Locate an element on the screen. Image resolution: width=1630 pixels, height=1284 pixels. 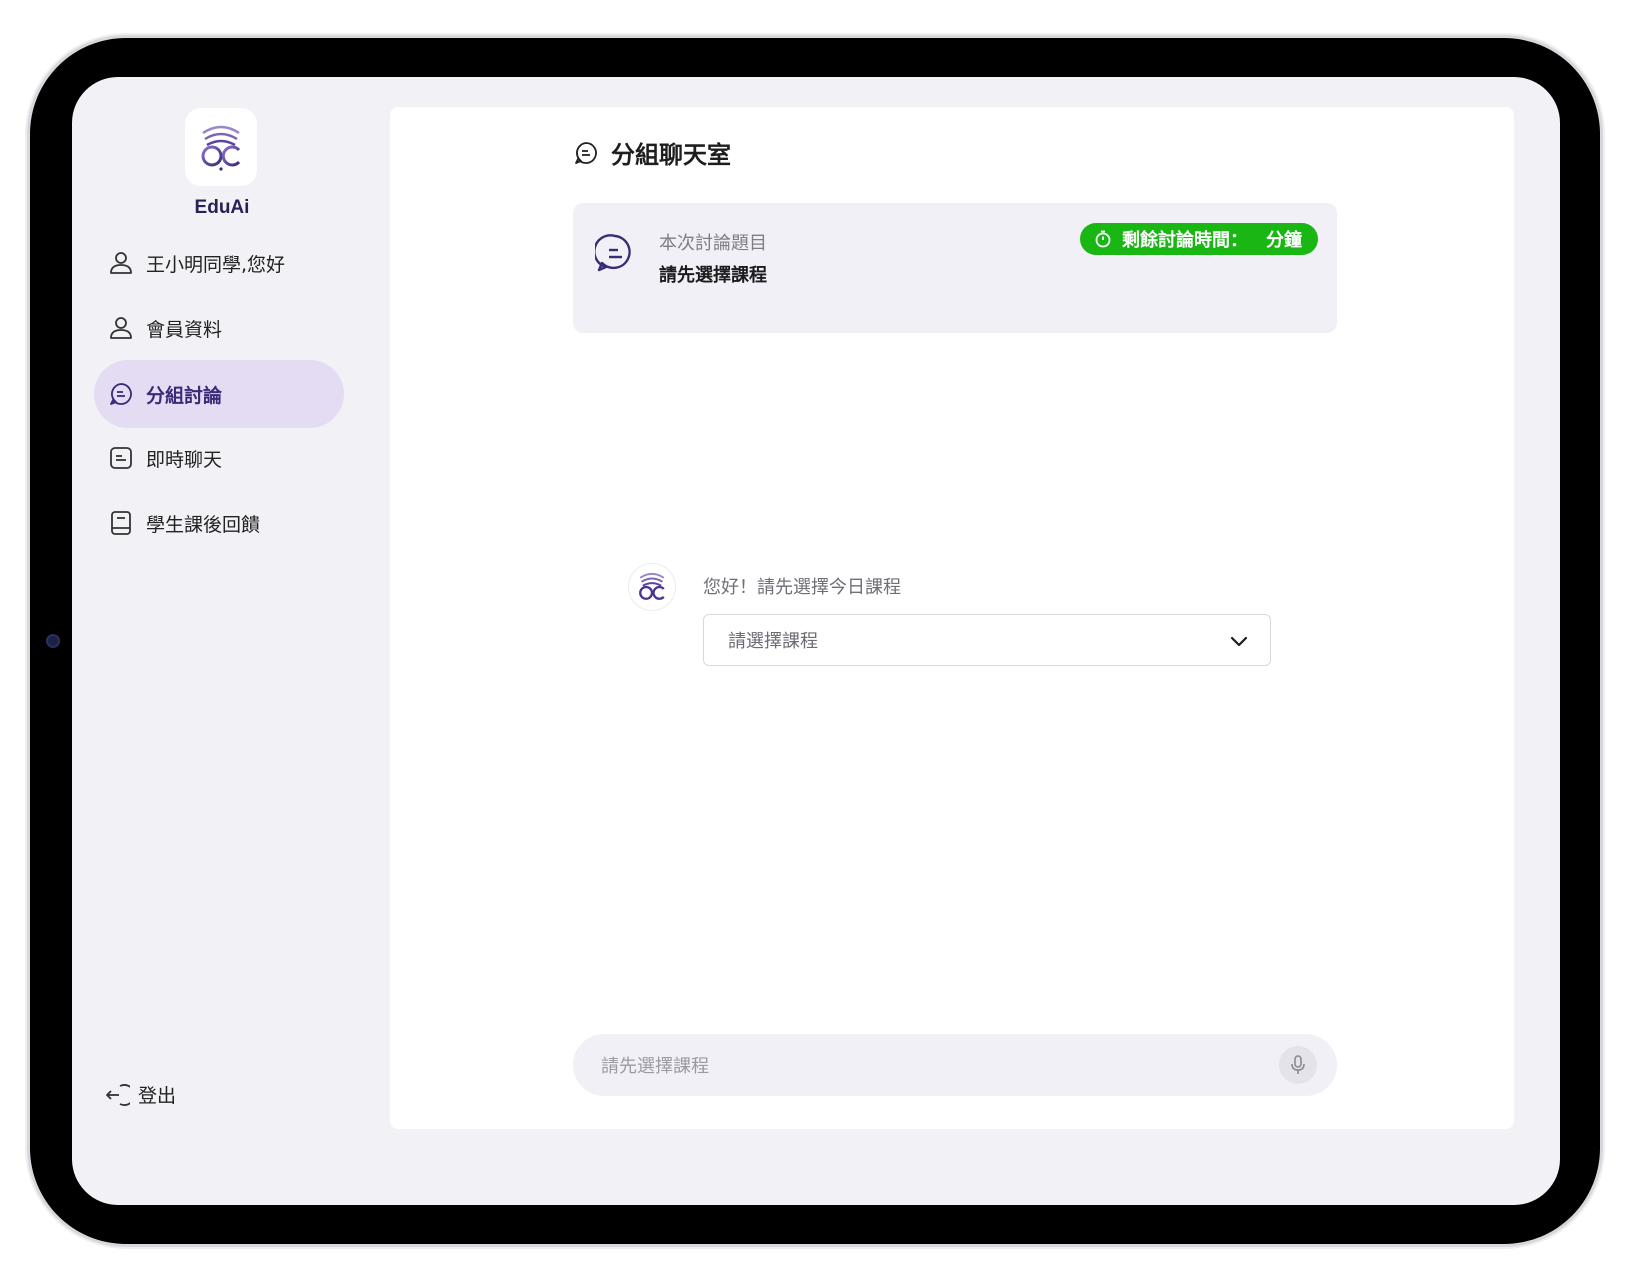
page-title: 分組聊天室 is located at coordinates (652, 152).